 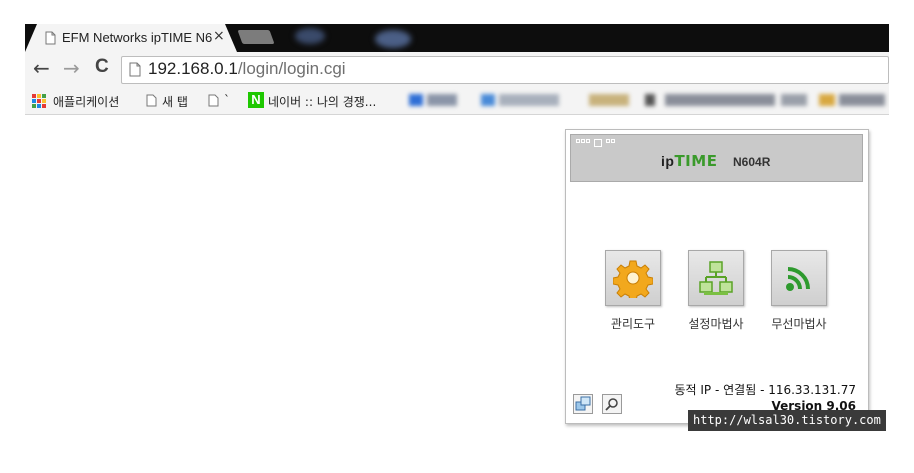 I want to click on forward-arrow-icon: →, so click(x=71, y=68).